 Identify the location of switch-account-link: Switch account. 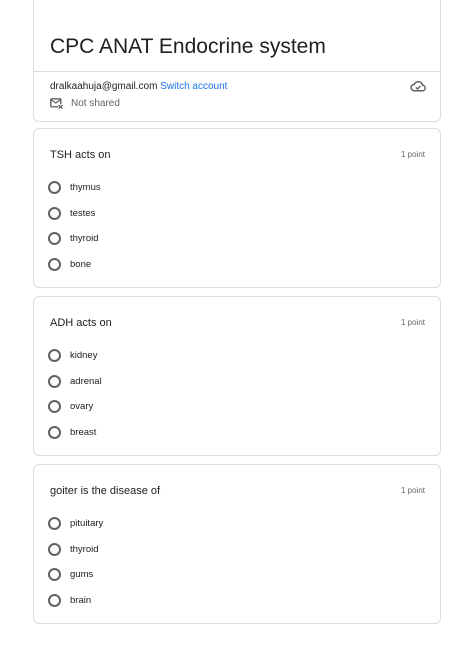
(193, 86).